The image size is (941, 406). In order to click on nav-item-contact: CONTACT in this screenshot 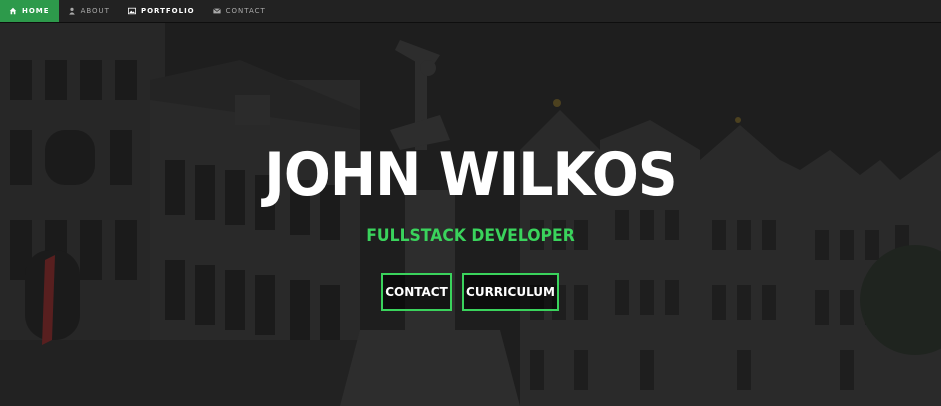, I will do `click(239, 11)`.